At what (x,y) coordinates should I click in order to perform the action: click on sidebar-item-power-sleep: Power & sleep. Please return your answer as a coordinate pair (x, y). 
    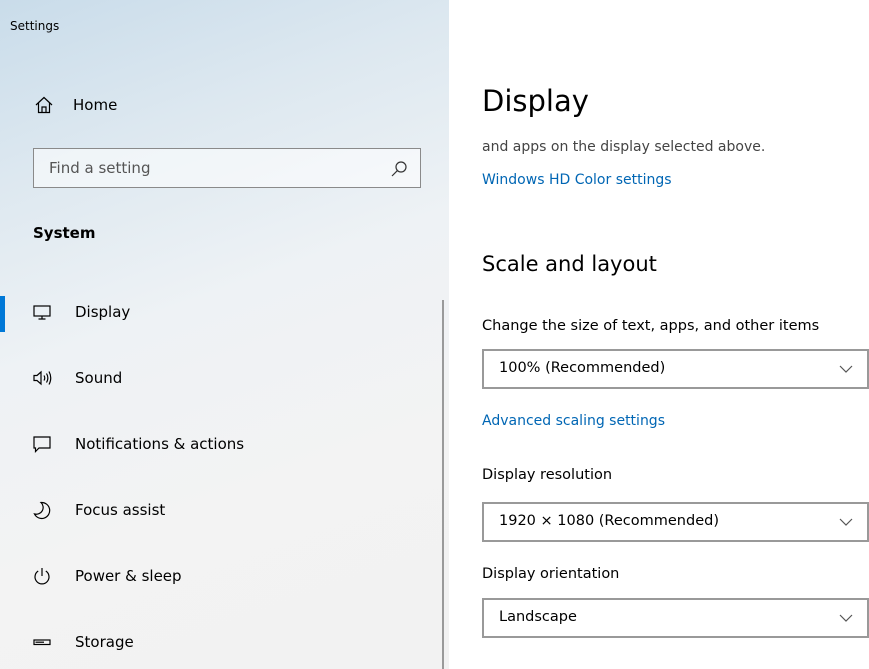
    Looking at the image, I should click on (220, 589).